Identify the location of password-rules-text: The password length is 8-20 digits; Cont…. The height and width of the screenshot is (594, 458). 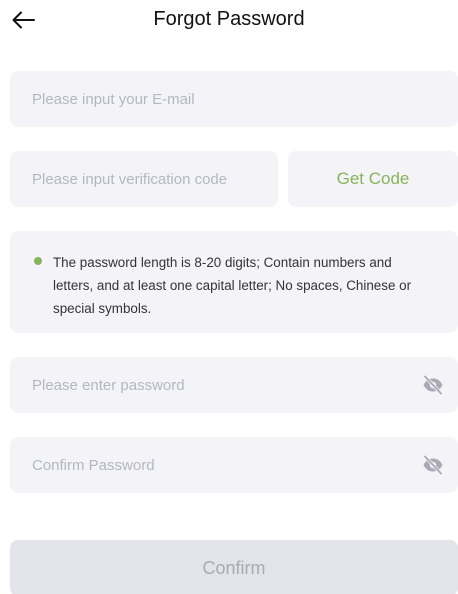
(232, 285).